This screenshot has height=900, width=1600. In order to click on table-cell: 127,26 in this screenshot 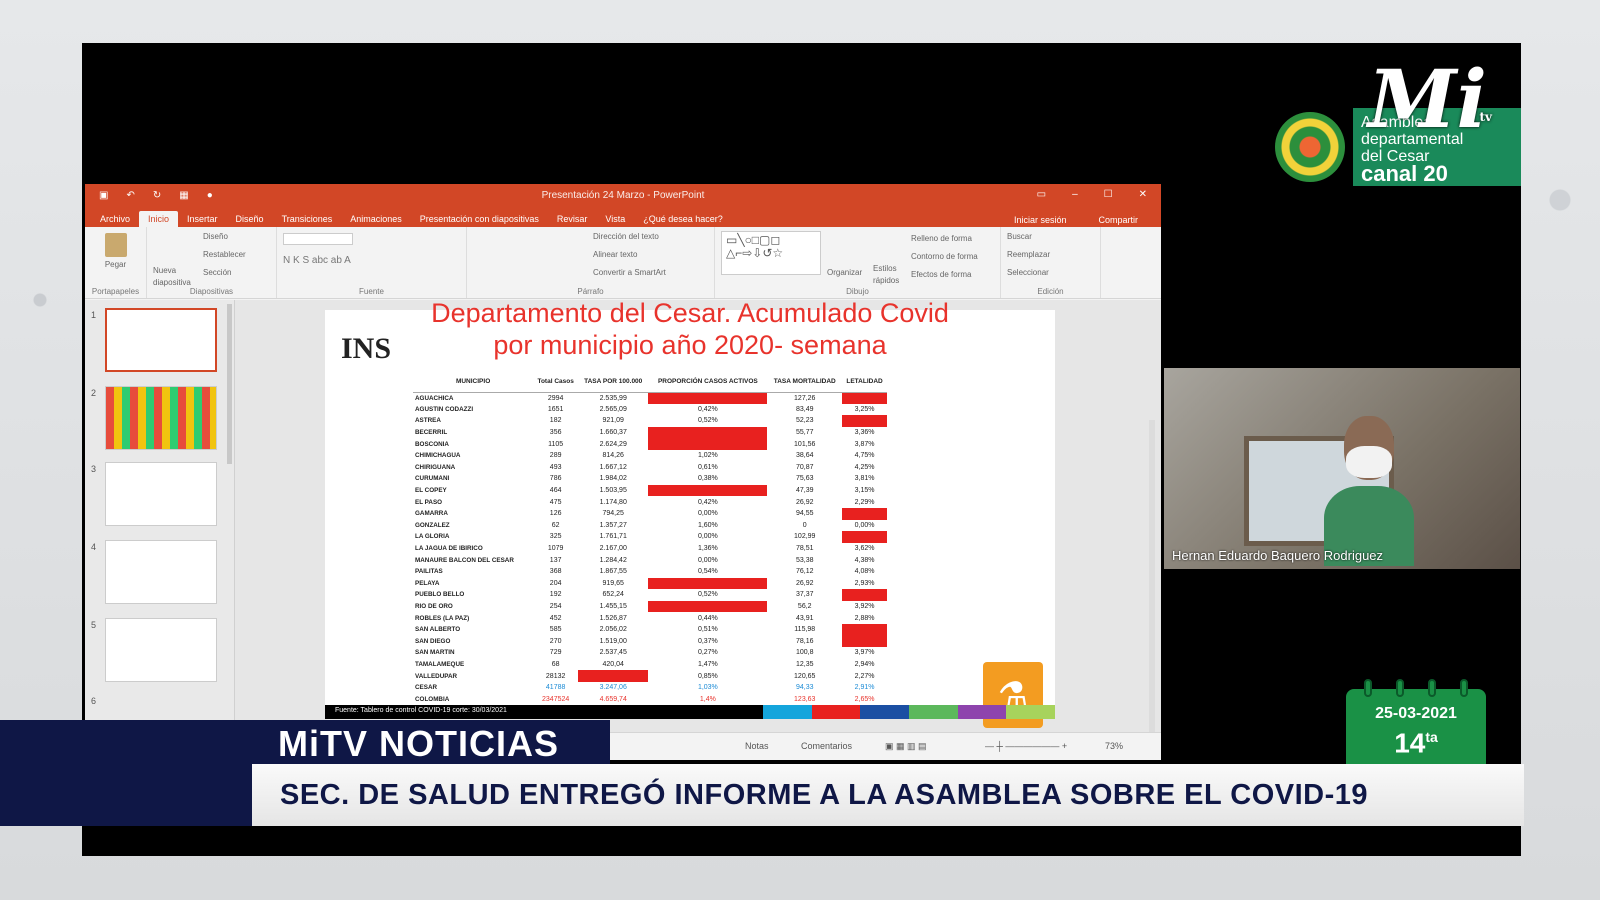, I will do `click(805, 398)`.